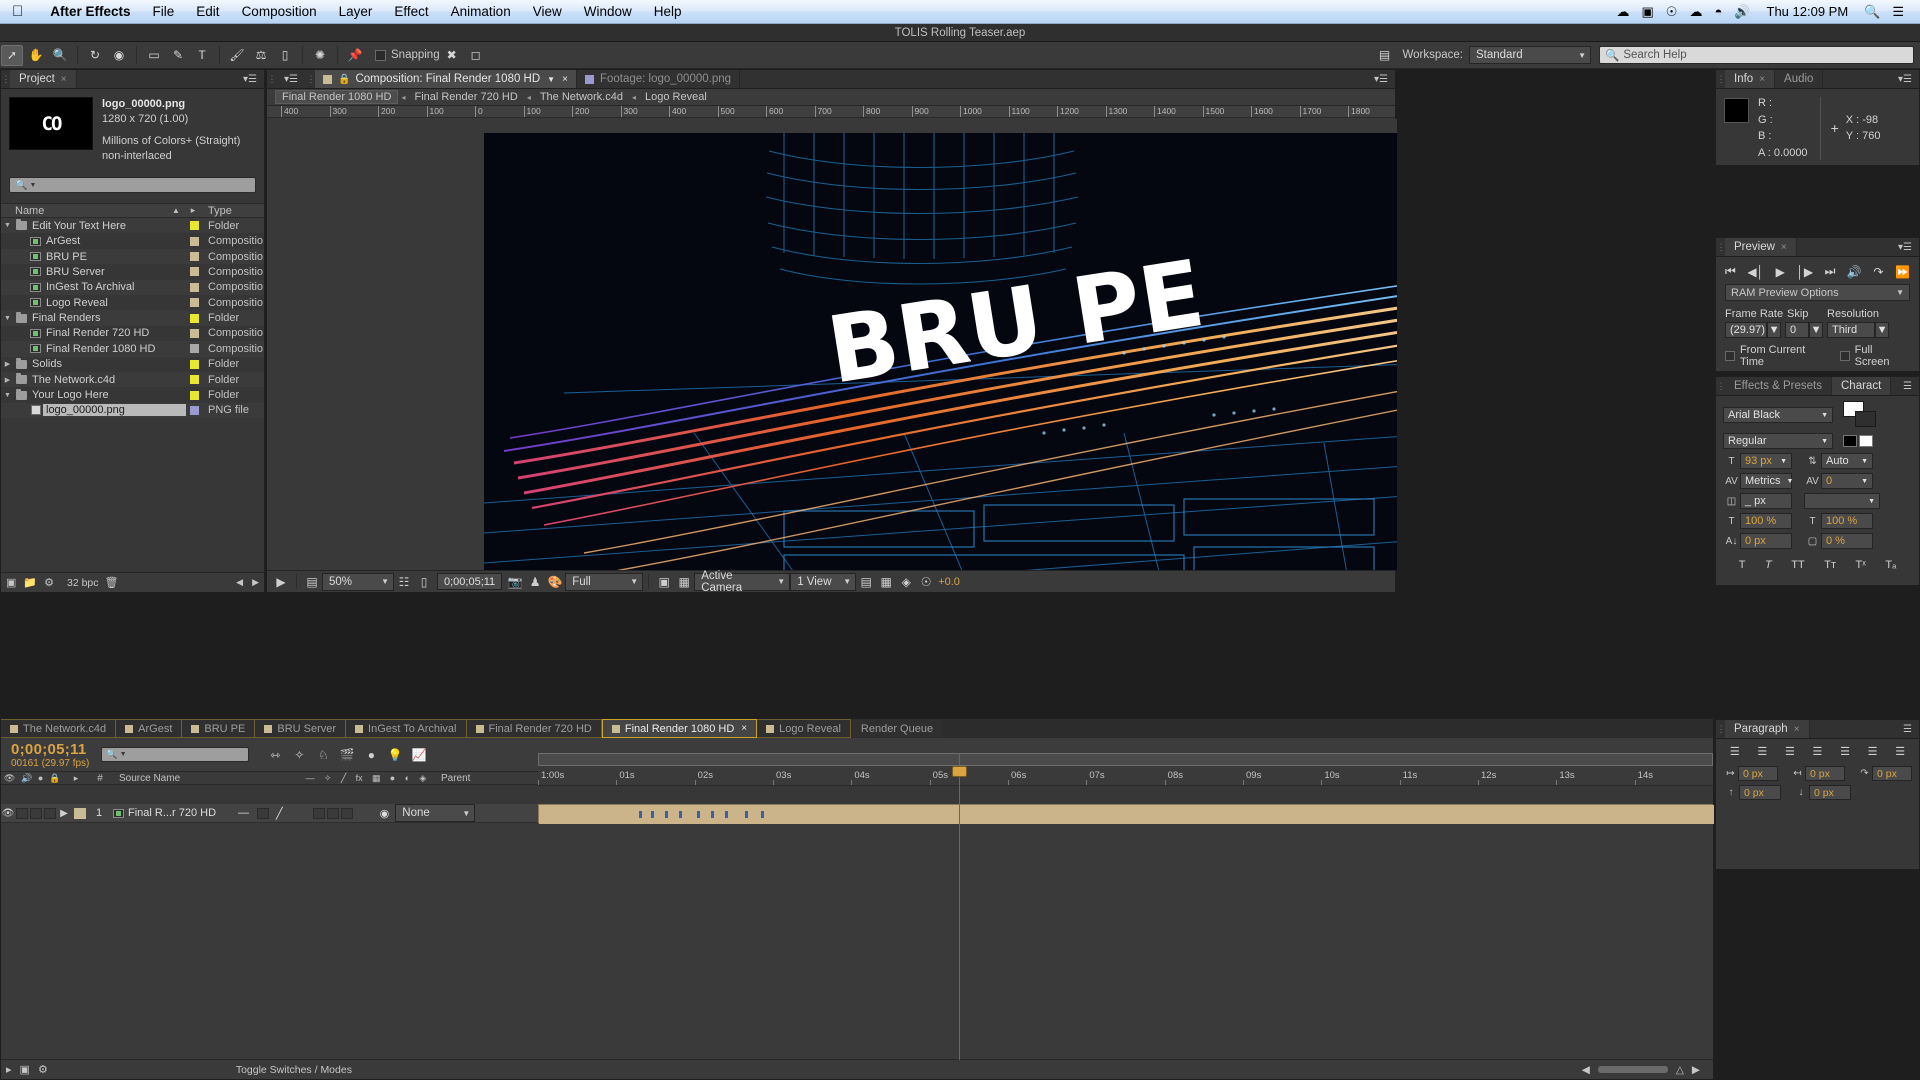  What do you see at coordinates (80, 813) in the screenshot?
I see `layer-label-swatch` at bounding box center [80, 813].